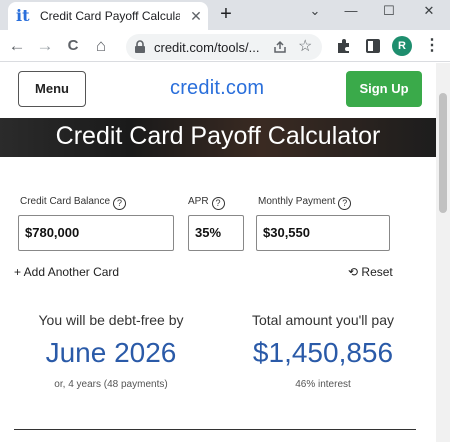  Describe the element at coordinates (215, 429) in the screenshot. I see `section-divider` at that location.